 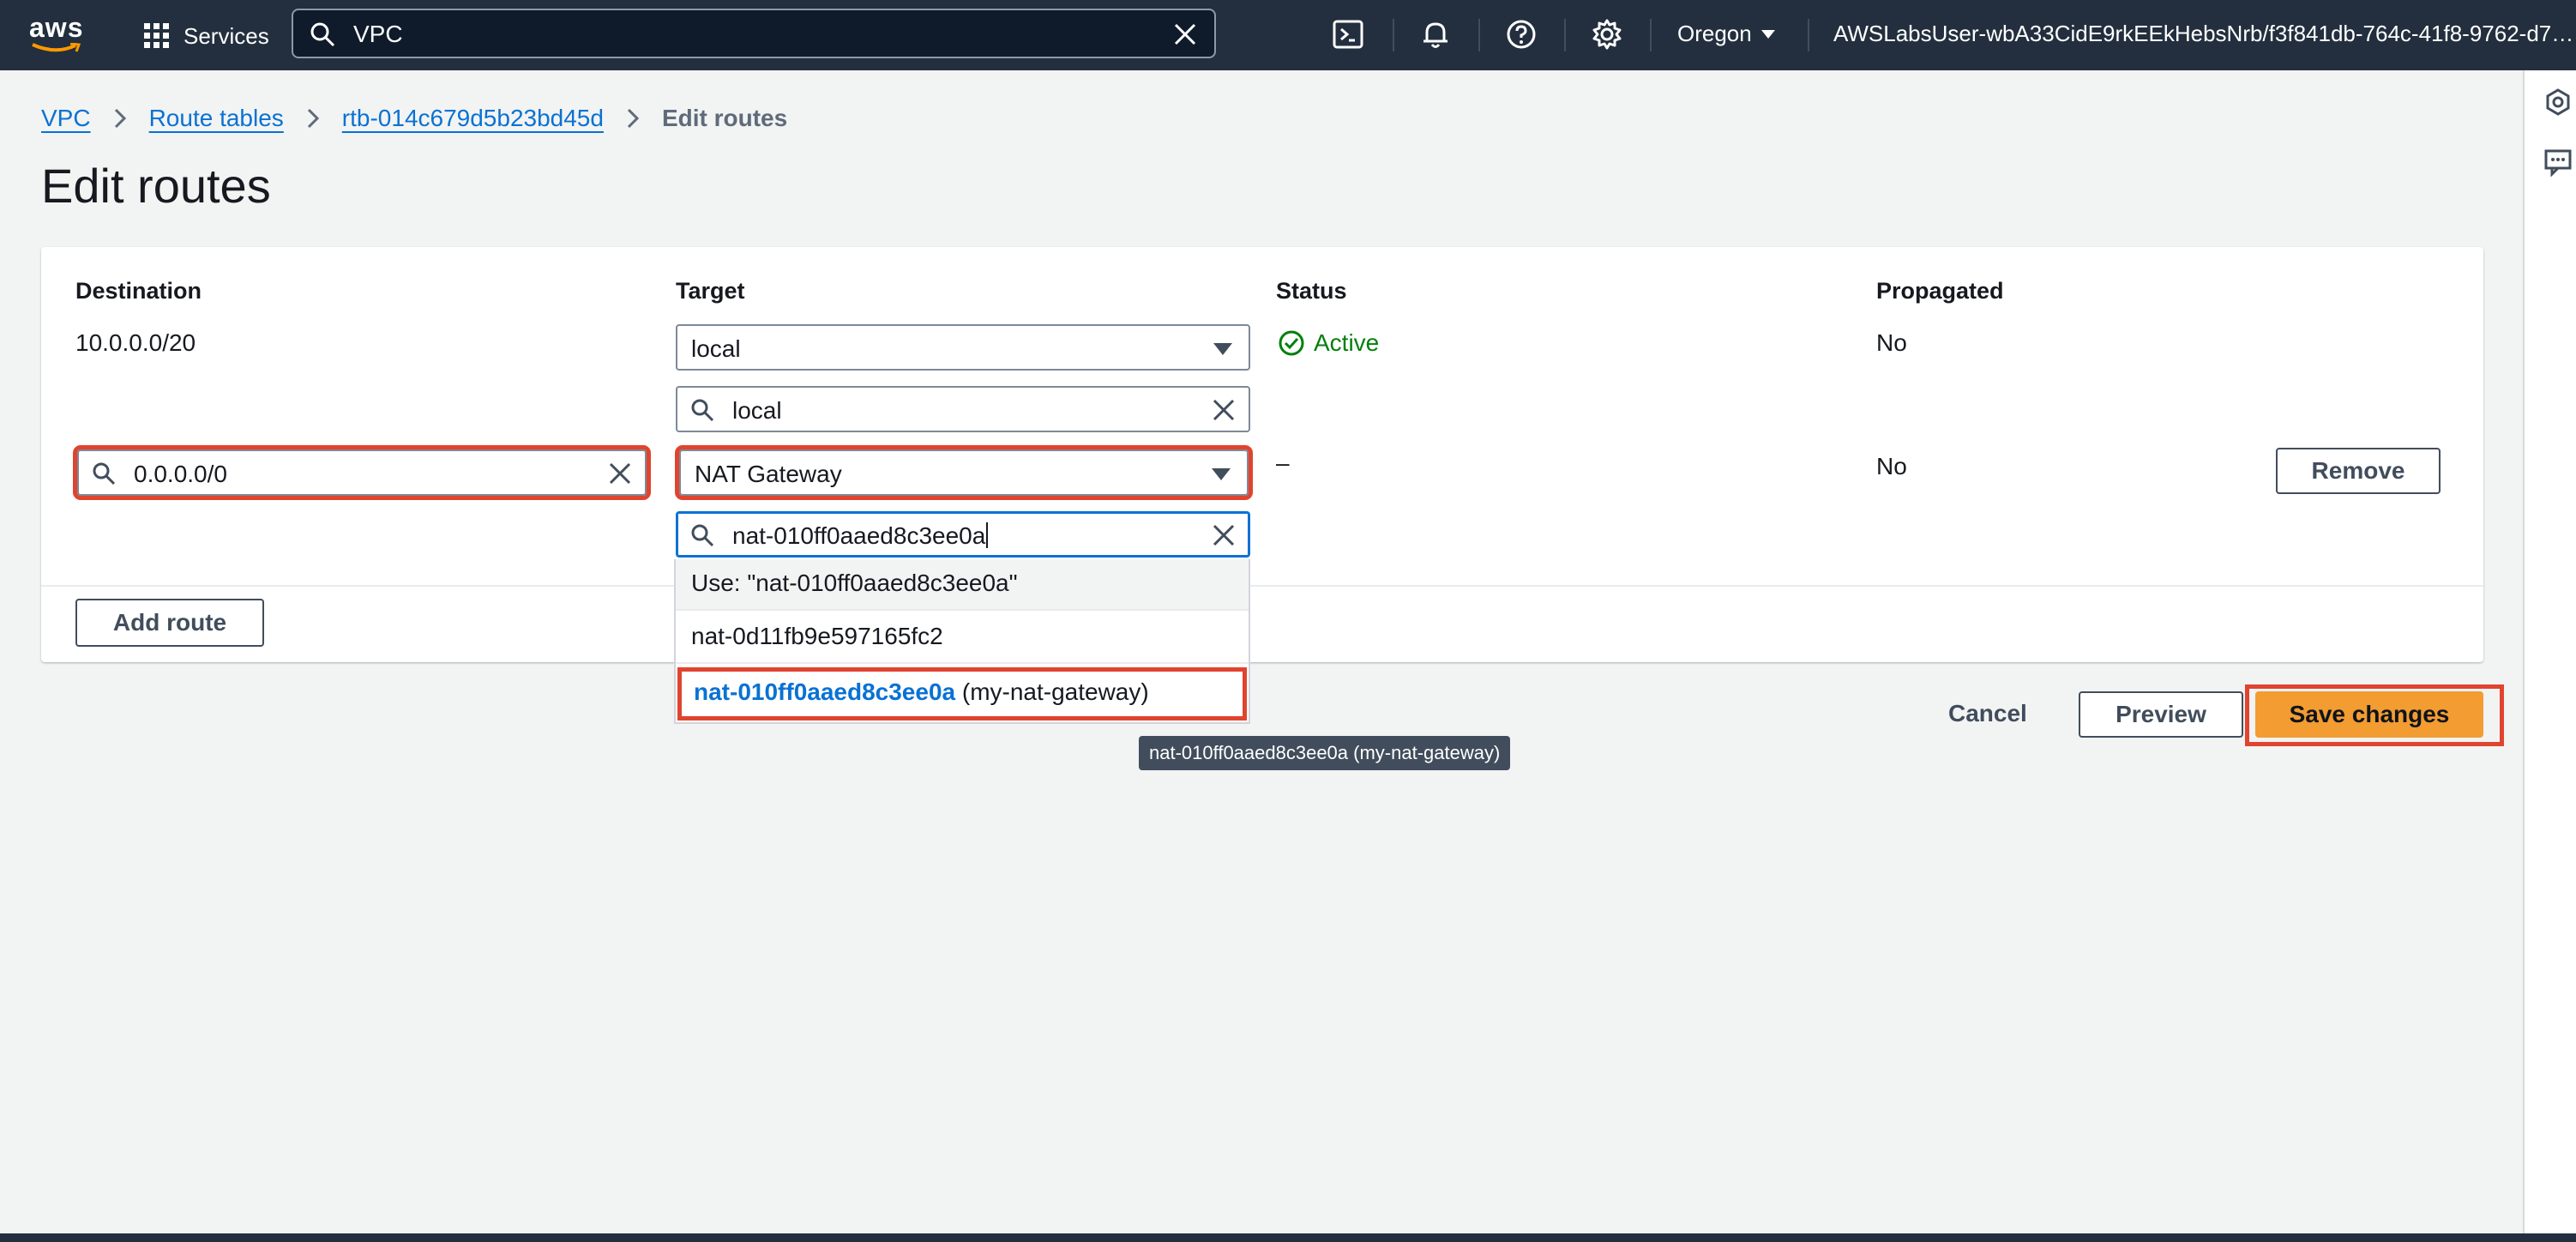 What do you see at coordinates (1940, 291) in the screenshot?
I see `header-propagated: Propagated` at bounding box center [1940, 291].